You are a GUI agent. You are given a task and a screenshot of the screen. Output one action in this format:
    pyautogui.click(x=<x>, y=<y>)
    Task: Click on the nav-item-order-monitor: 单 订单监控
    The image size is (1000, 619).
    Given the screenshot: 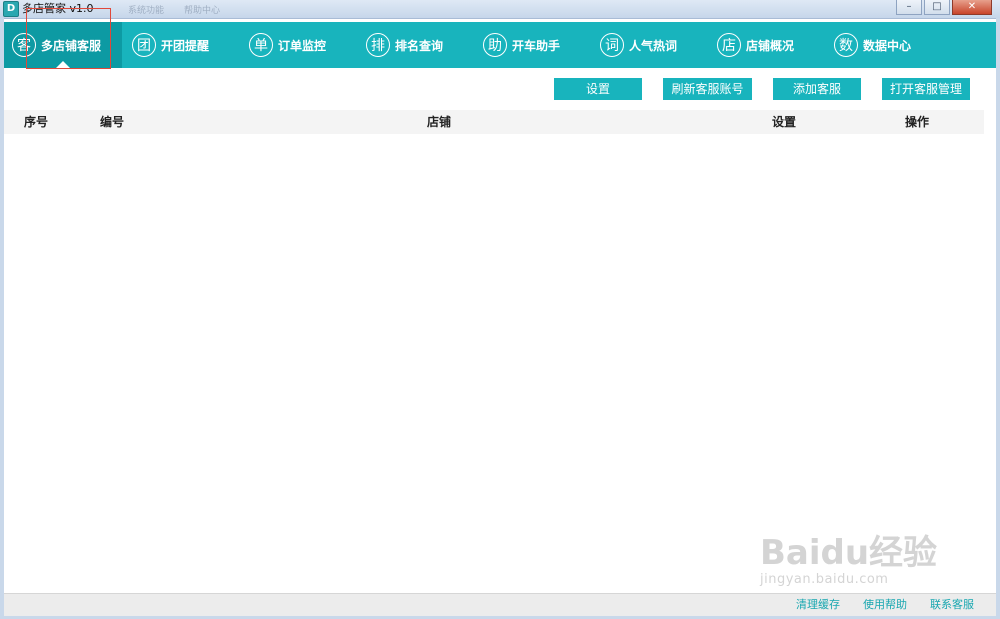 What is the action you would take?
    pyautogui.click(x=297, y=45)
    